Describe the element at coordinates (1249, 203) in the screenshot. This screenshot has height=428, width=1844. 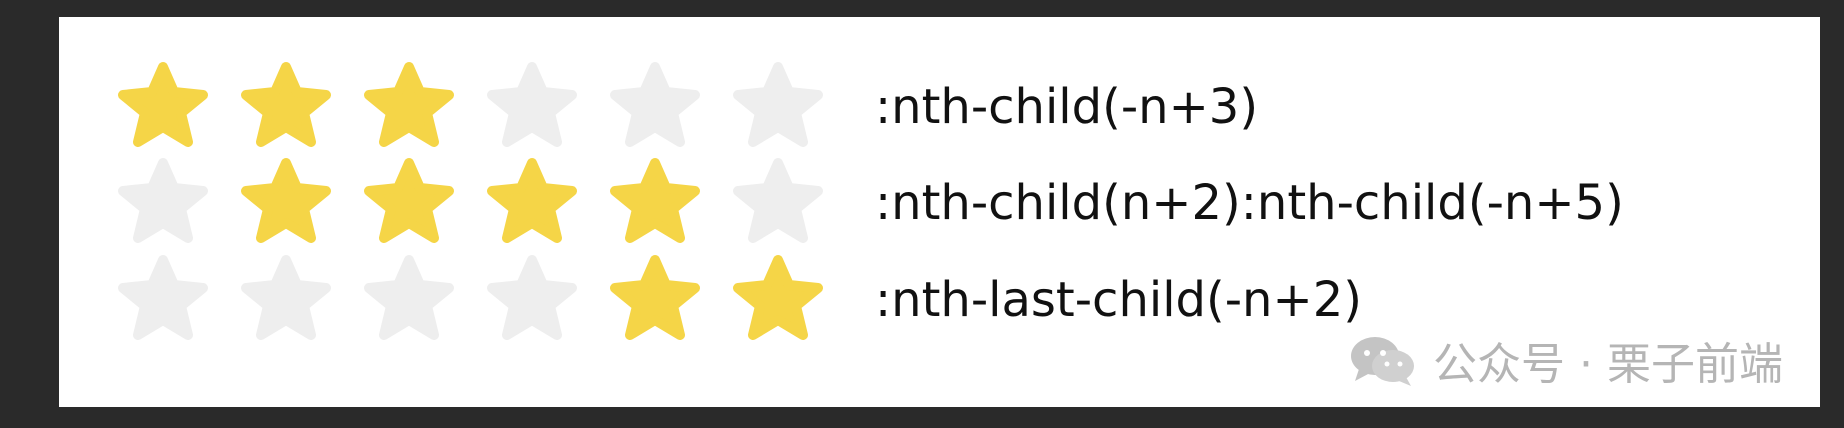
I see `selector-label: :nth-child(n+2):nth-child(-n+5)` at that location.